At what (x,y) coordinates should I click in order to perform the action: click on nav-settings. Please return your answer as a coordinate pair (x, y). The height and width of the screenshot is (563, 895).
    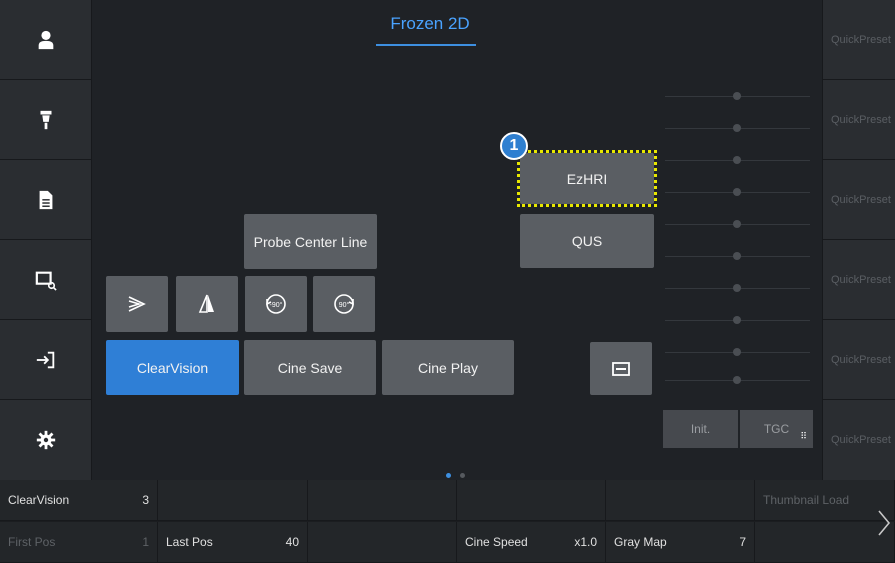
    Looking at the image, I should click on (46, 440).